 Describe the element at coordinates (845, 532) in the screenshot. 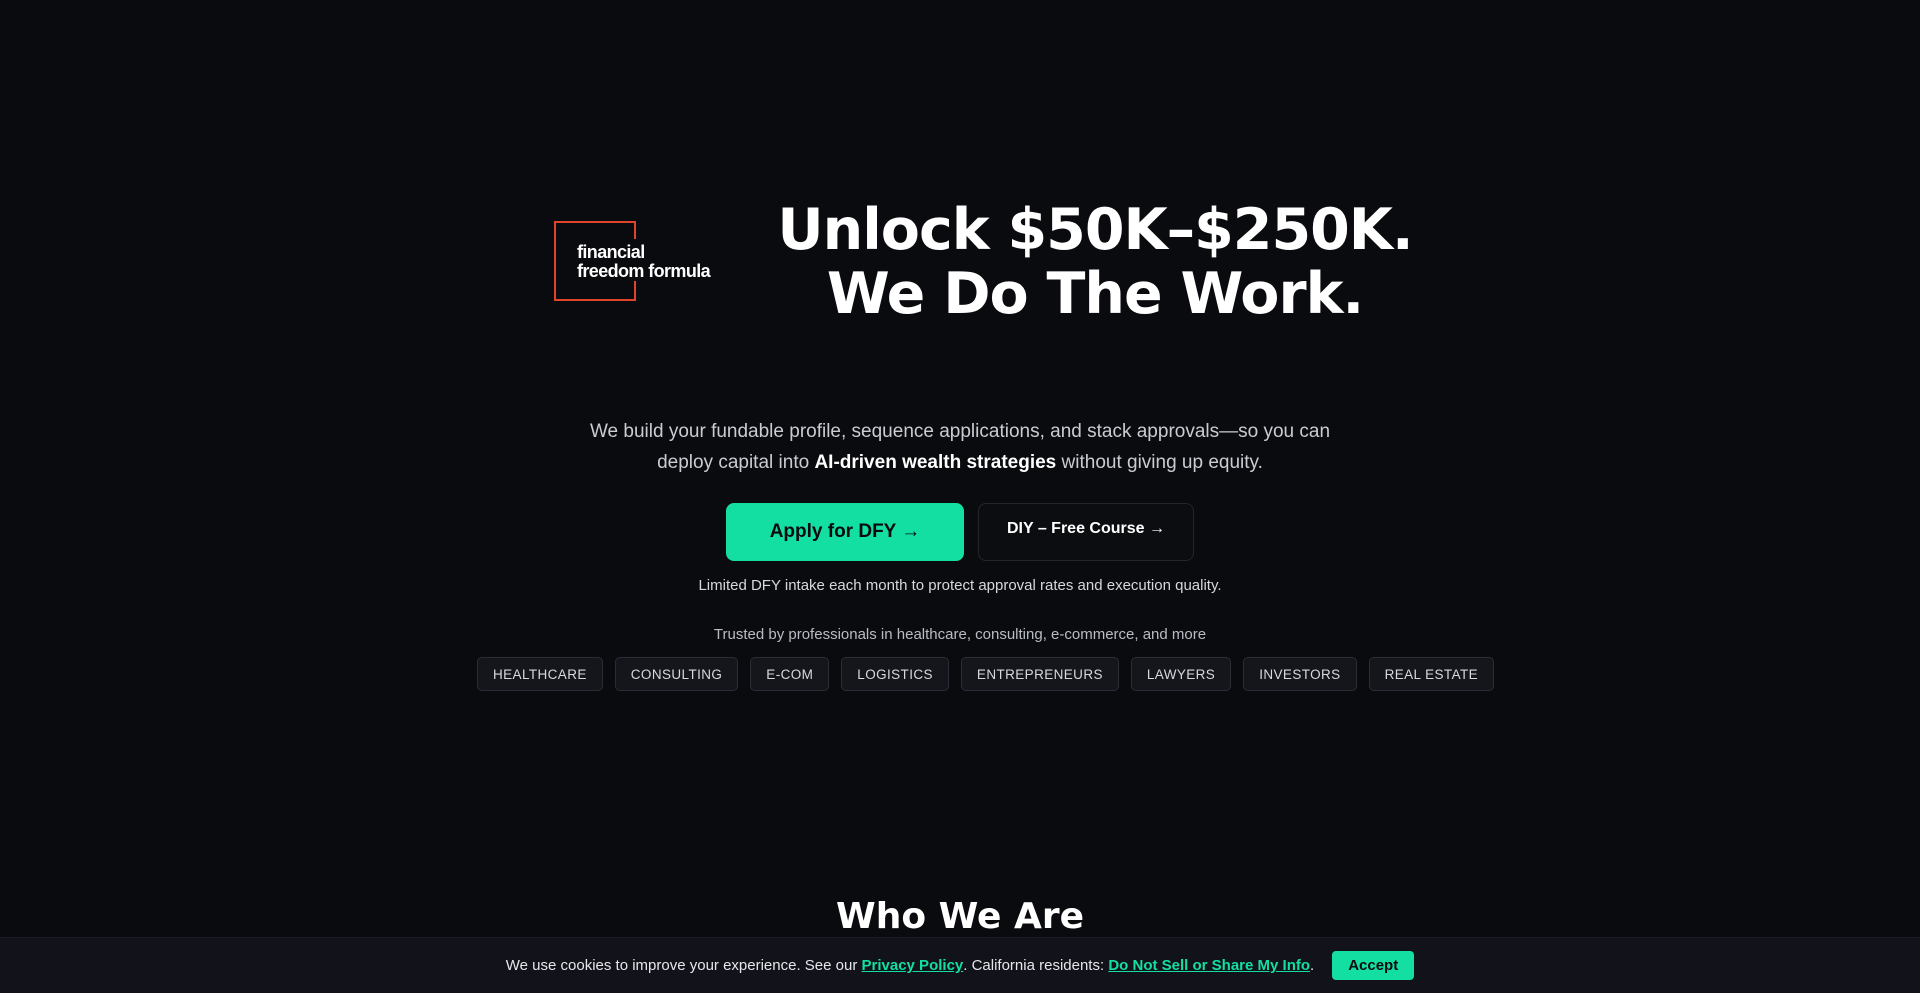

I see `apply-dfy-button: Apply for DFY →` at that location.